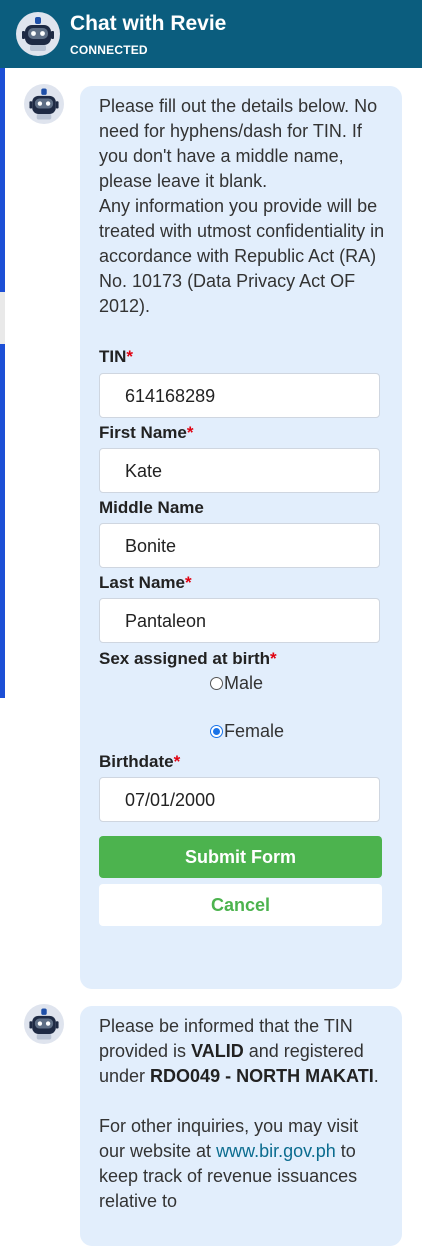 The image size is (422, 1246). Describe the element at coordinates (146, 432) in the screenshot. I see `first-name-label: First Name*` at that location.